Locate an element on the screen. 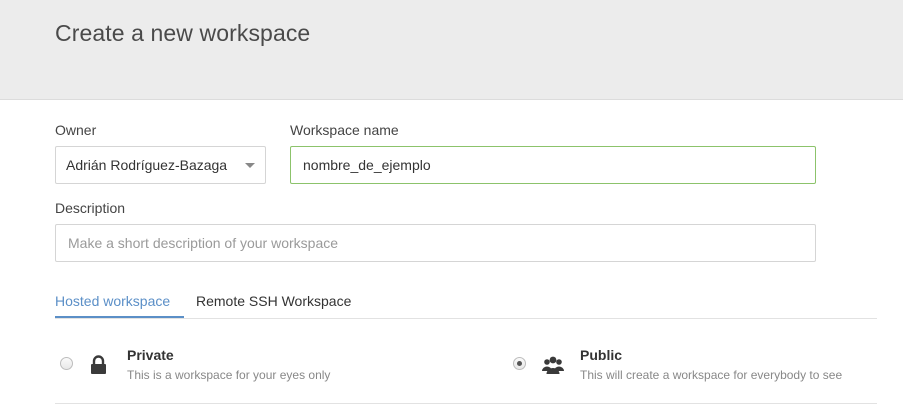  owner-select: Adrián Rodríguez-Bazaga is located at coordinates (160, 165).